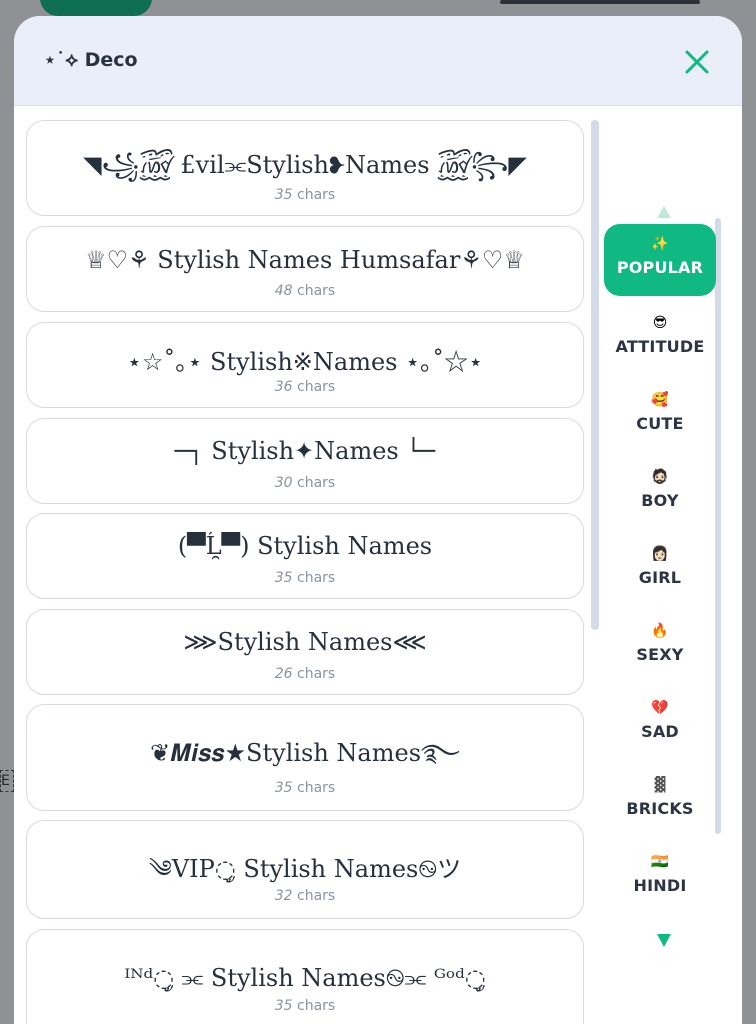 This screenshot has height=1024, width=756. What do you see at coordinates (378, 61) in the screenshot?
I see `modal-header: ⋆˙⟡ Deco` at bounding box center [378, 61].